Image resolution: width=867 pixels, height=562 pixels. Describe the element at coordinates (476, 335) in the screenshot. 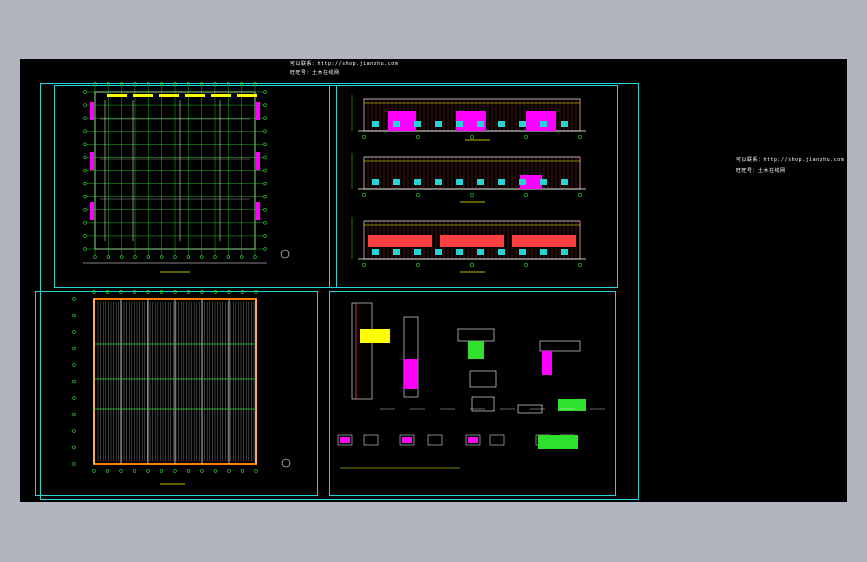

I see `beam-detail` at that location.